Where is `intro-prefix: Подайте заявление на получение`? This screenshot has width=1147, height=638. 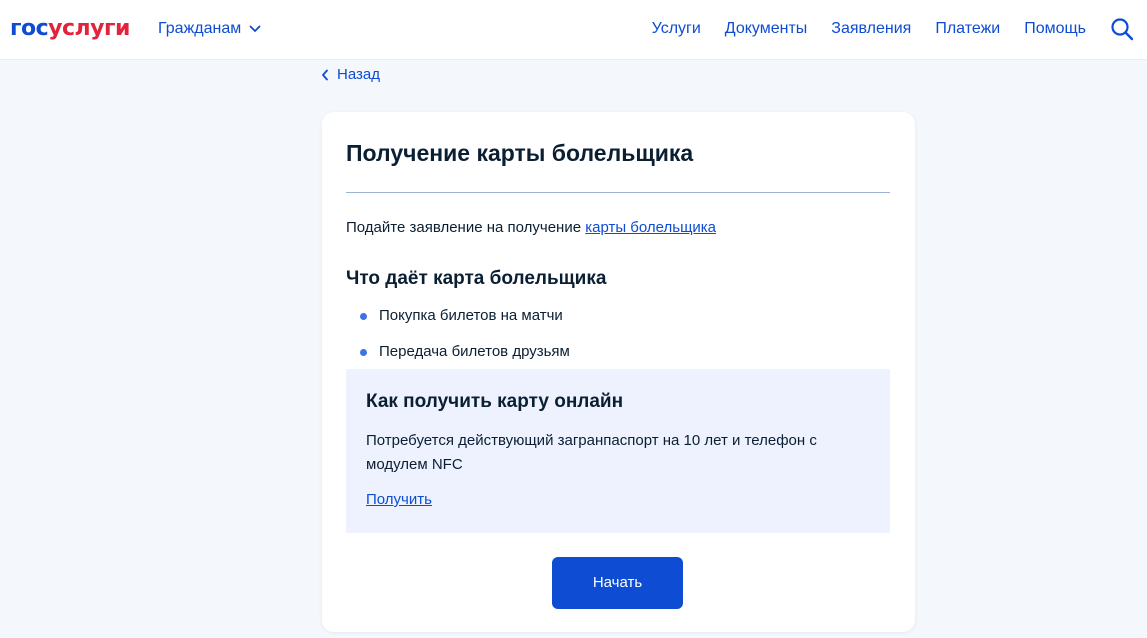
intro-prefix: Подайте заявление на получение is located at coordinates (466, 227).